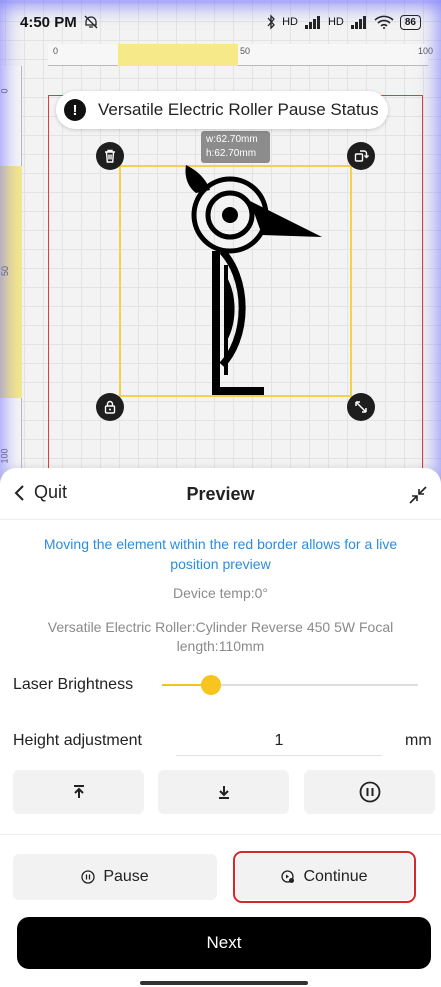  Describe the element at coordinates (48, 22) in the screenshot. I see `status-time: 4:50 PM` at that location.